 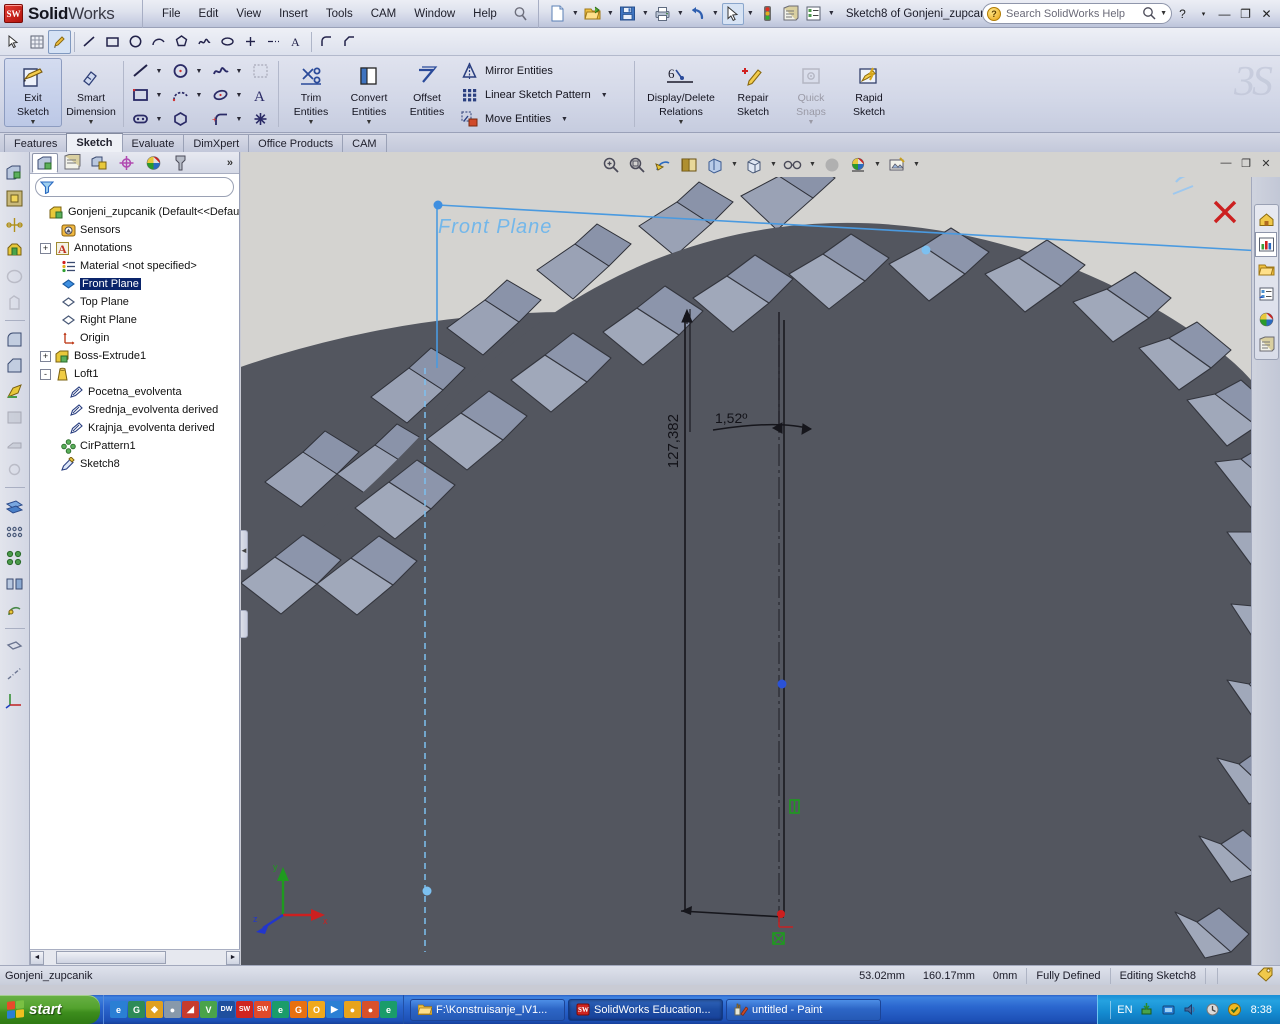 I want to click on smart-dimension-dropdown: ▼, so click(x=91, y=122).